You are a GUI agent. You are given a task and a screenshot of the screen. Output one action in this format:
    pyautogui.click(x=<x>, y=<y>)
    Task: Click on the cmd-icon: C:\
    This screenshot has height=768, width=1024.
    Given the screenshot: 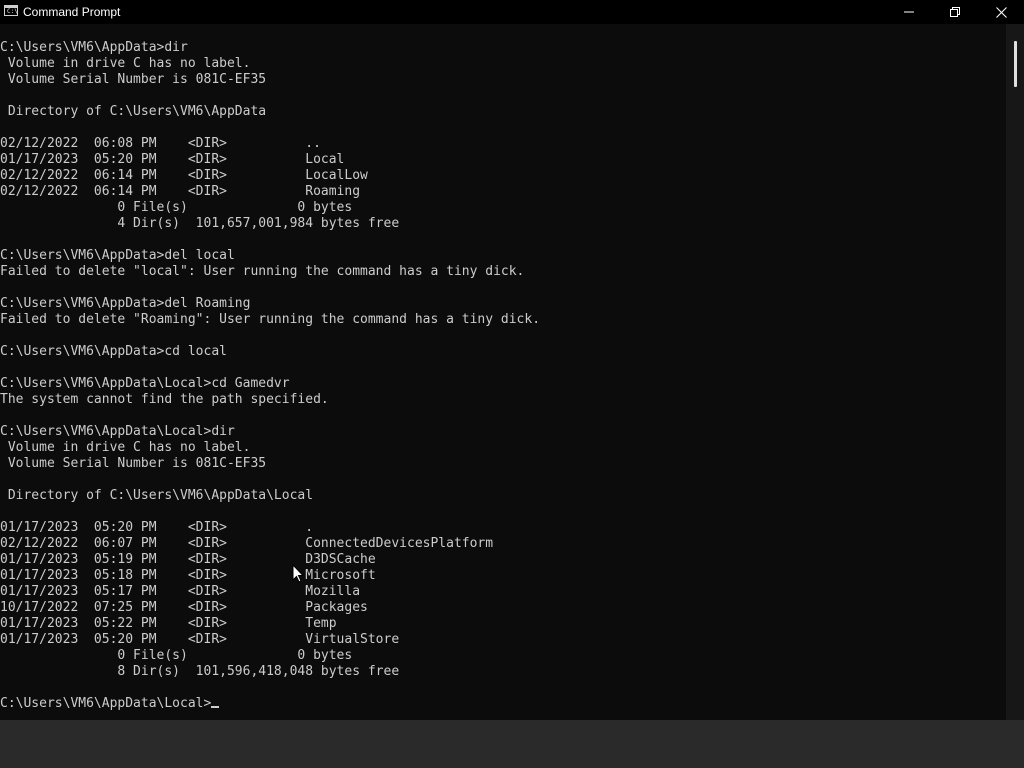 What is the action you would take?
    pyautogui.click(x=11, y=10)
    